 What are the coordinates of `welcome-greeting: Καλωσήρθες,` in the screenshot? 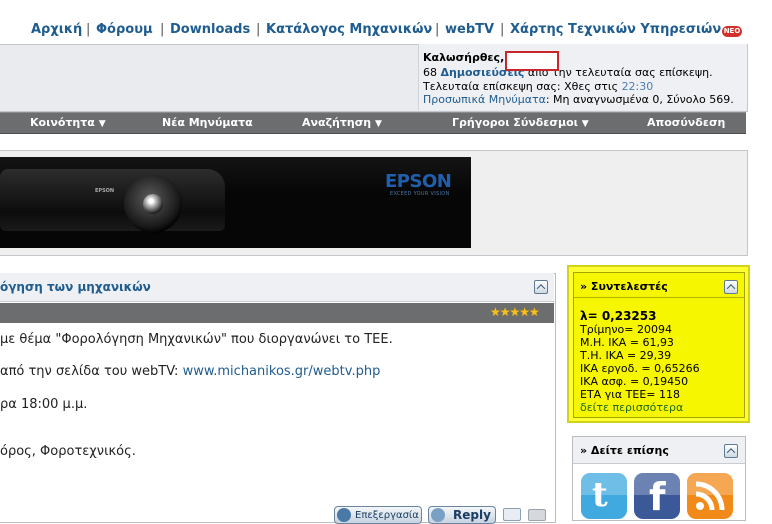 It's located at (464, 57).